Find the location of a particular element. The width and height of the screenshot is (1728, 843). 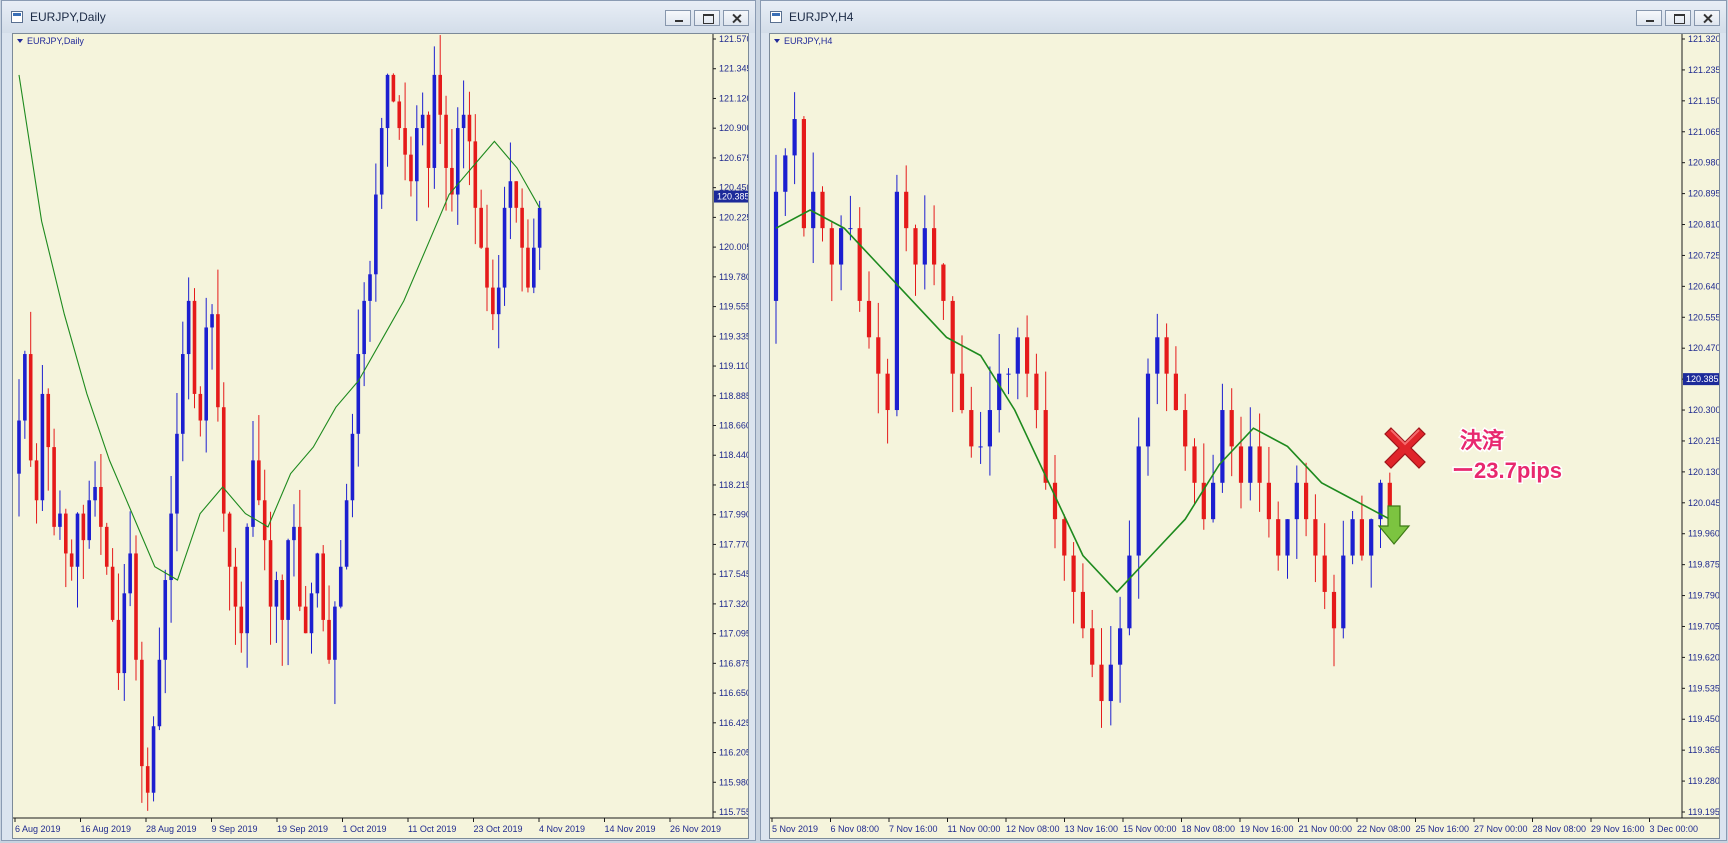

price-tick-label: 120.225 is located at coordinates (733, 217).